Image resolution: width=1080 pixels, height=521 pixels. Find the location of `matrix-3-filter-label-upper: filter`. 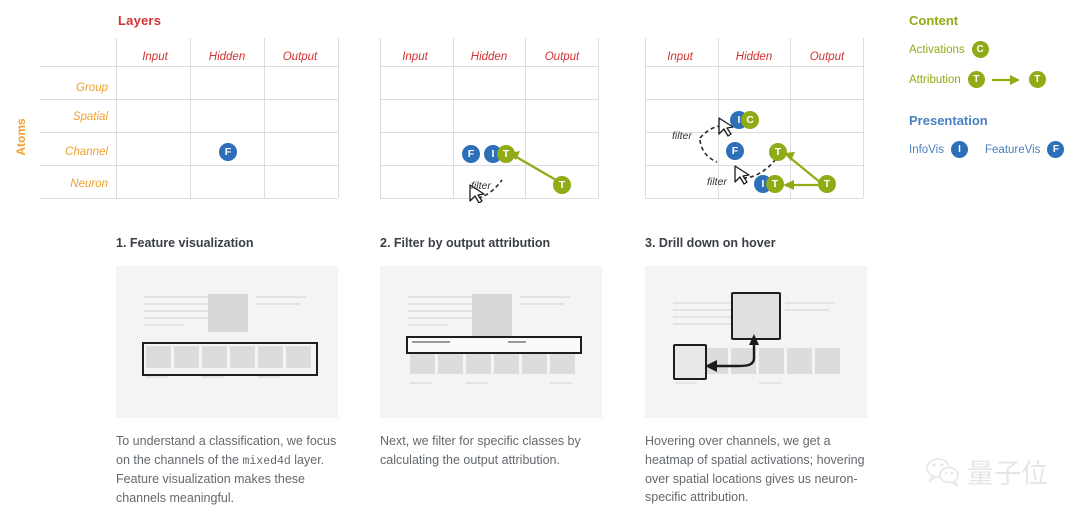

matrix-3-filter-label-upper: filter is located at coordinates (682, 136).